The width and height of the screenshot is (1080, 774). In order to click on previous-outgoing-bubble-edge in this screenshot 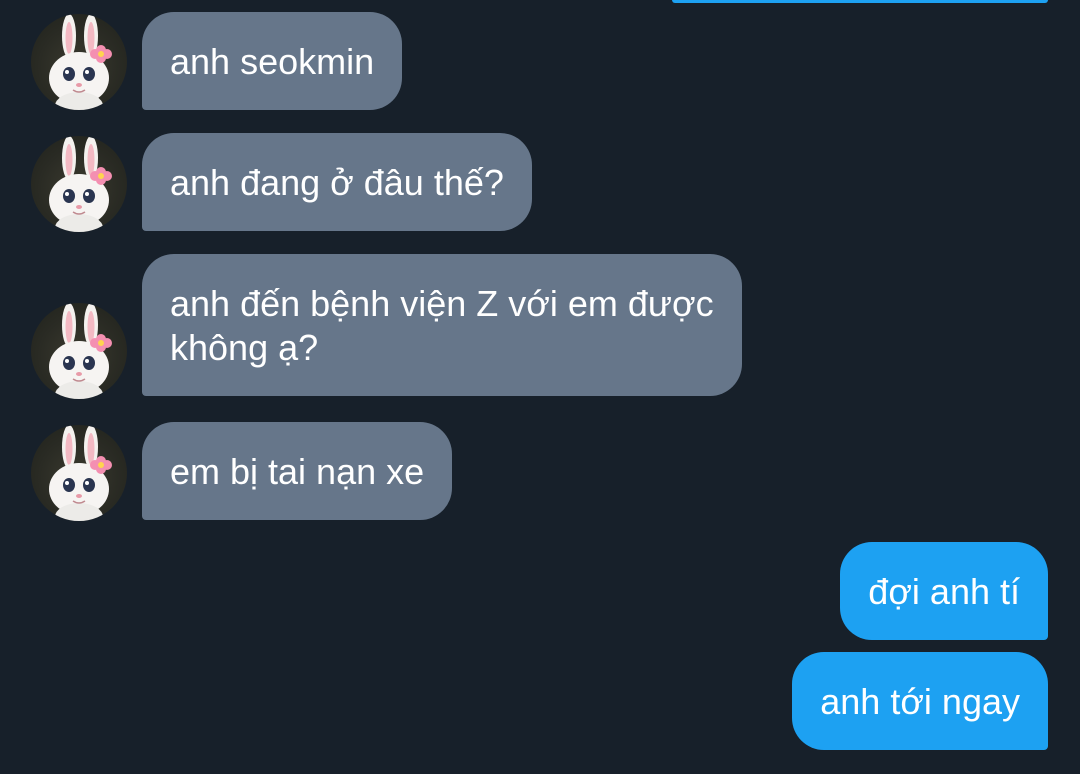, I will do `click(860, 1)`.